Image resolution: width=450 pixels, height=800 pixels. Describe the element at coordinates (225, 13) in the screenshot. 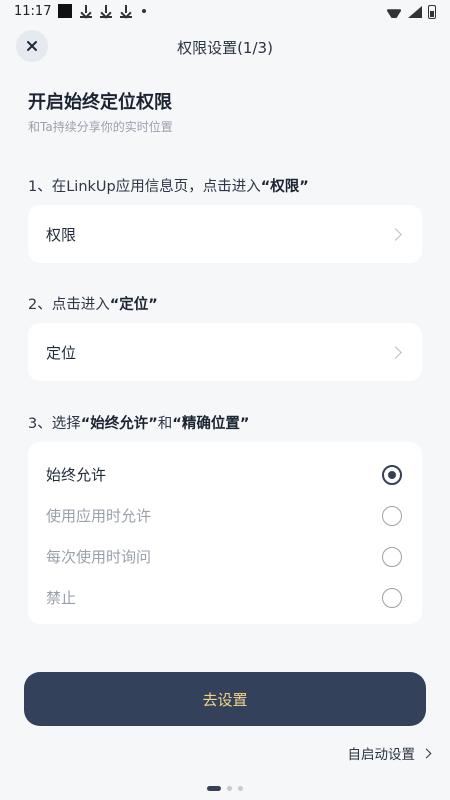

I see `status-bar: 11:17` at that location.